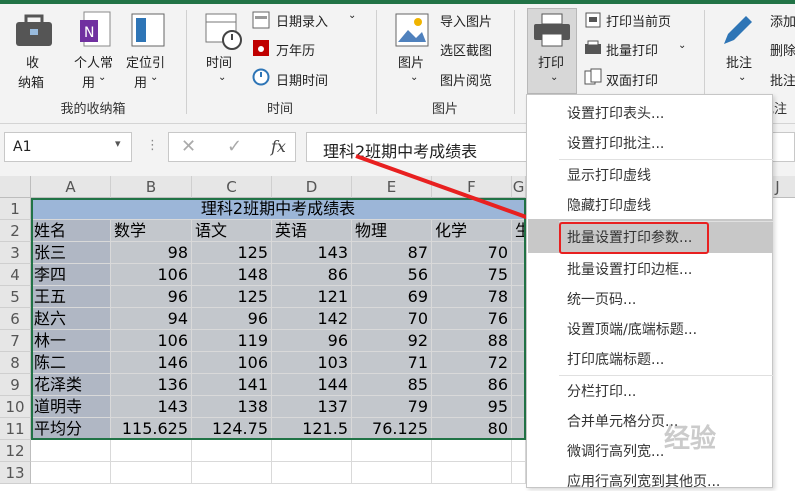  Describe the element at coordinates (71, 187) in the screenshot. I see `column-header-a: A` at that location.